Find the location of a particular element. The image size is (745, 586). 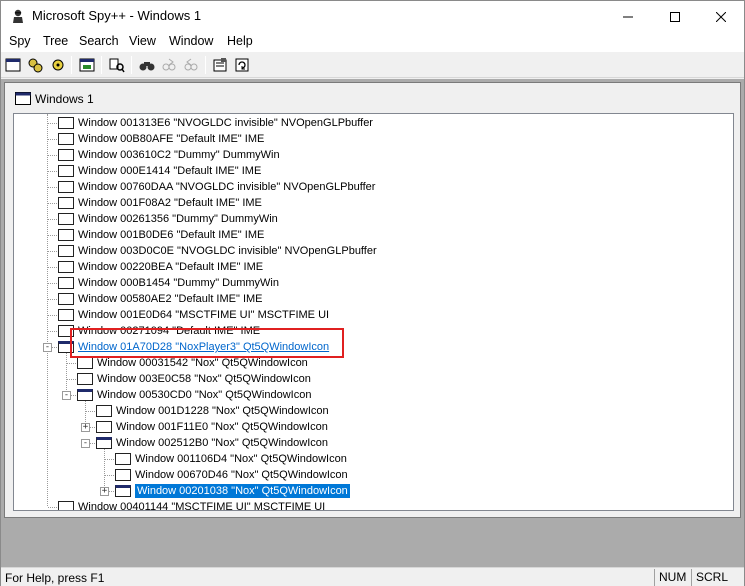

messages-button is located at coordinates (87, 65).